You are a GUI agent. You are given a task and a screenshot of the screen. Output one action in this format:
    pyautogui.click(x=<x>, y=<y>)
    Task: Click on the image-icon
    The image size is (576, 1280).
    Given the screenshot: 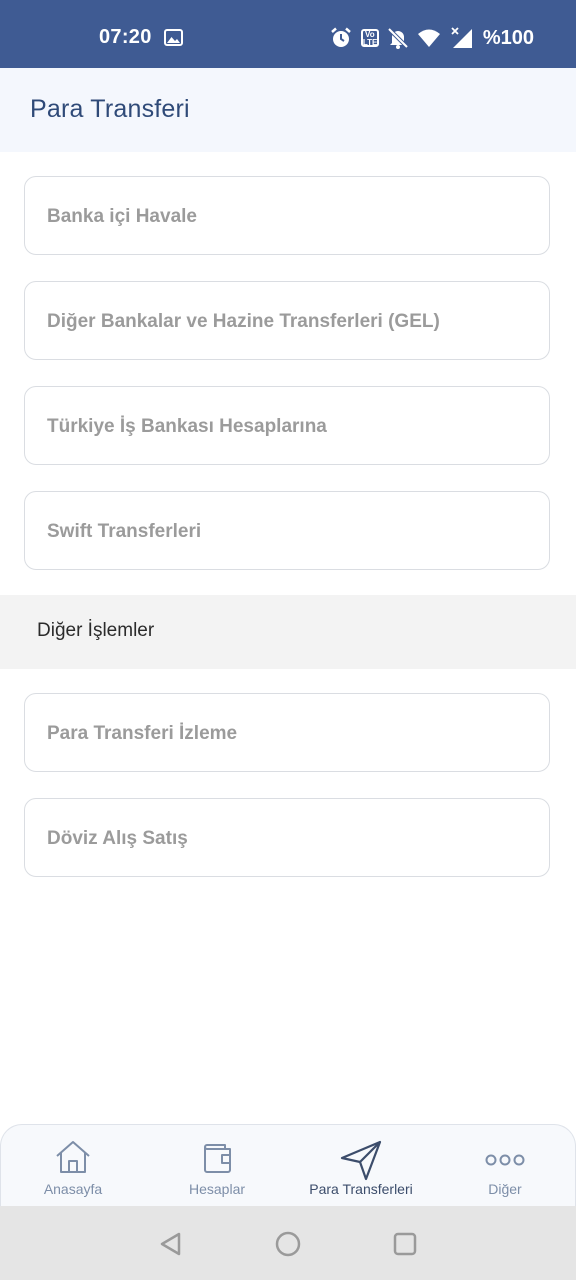 What is the action you would take?
    pyautogui.click(x=173, y=37)
    